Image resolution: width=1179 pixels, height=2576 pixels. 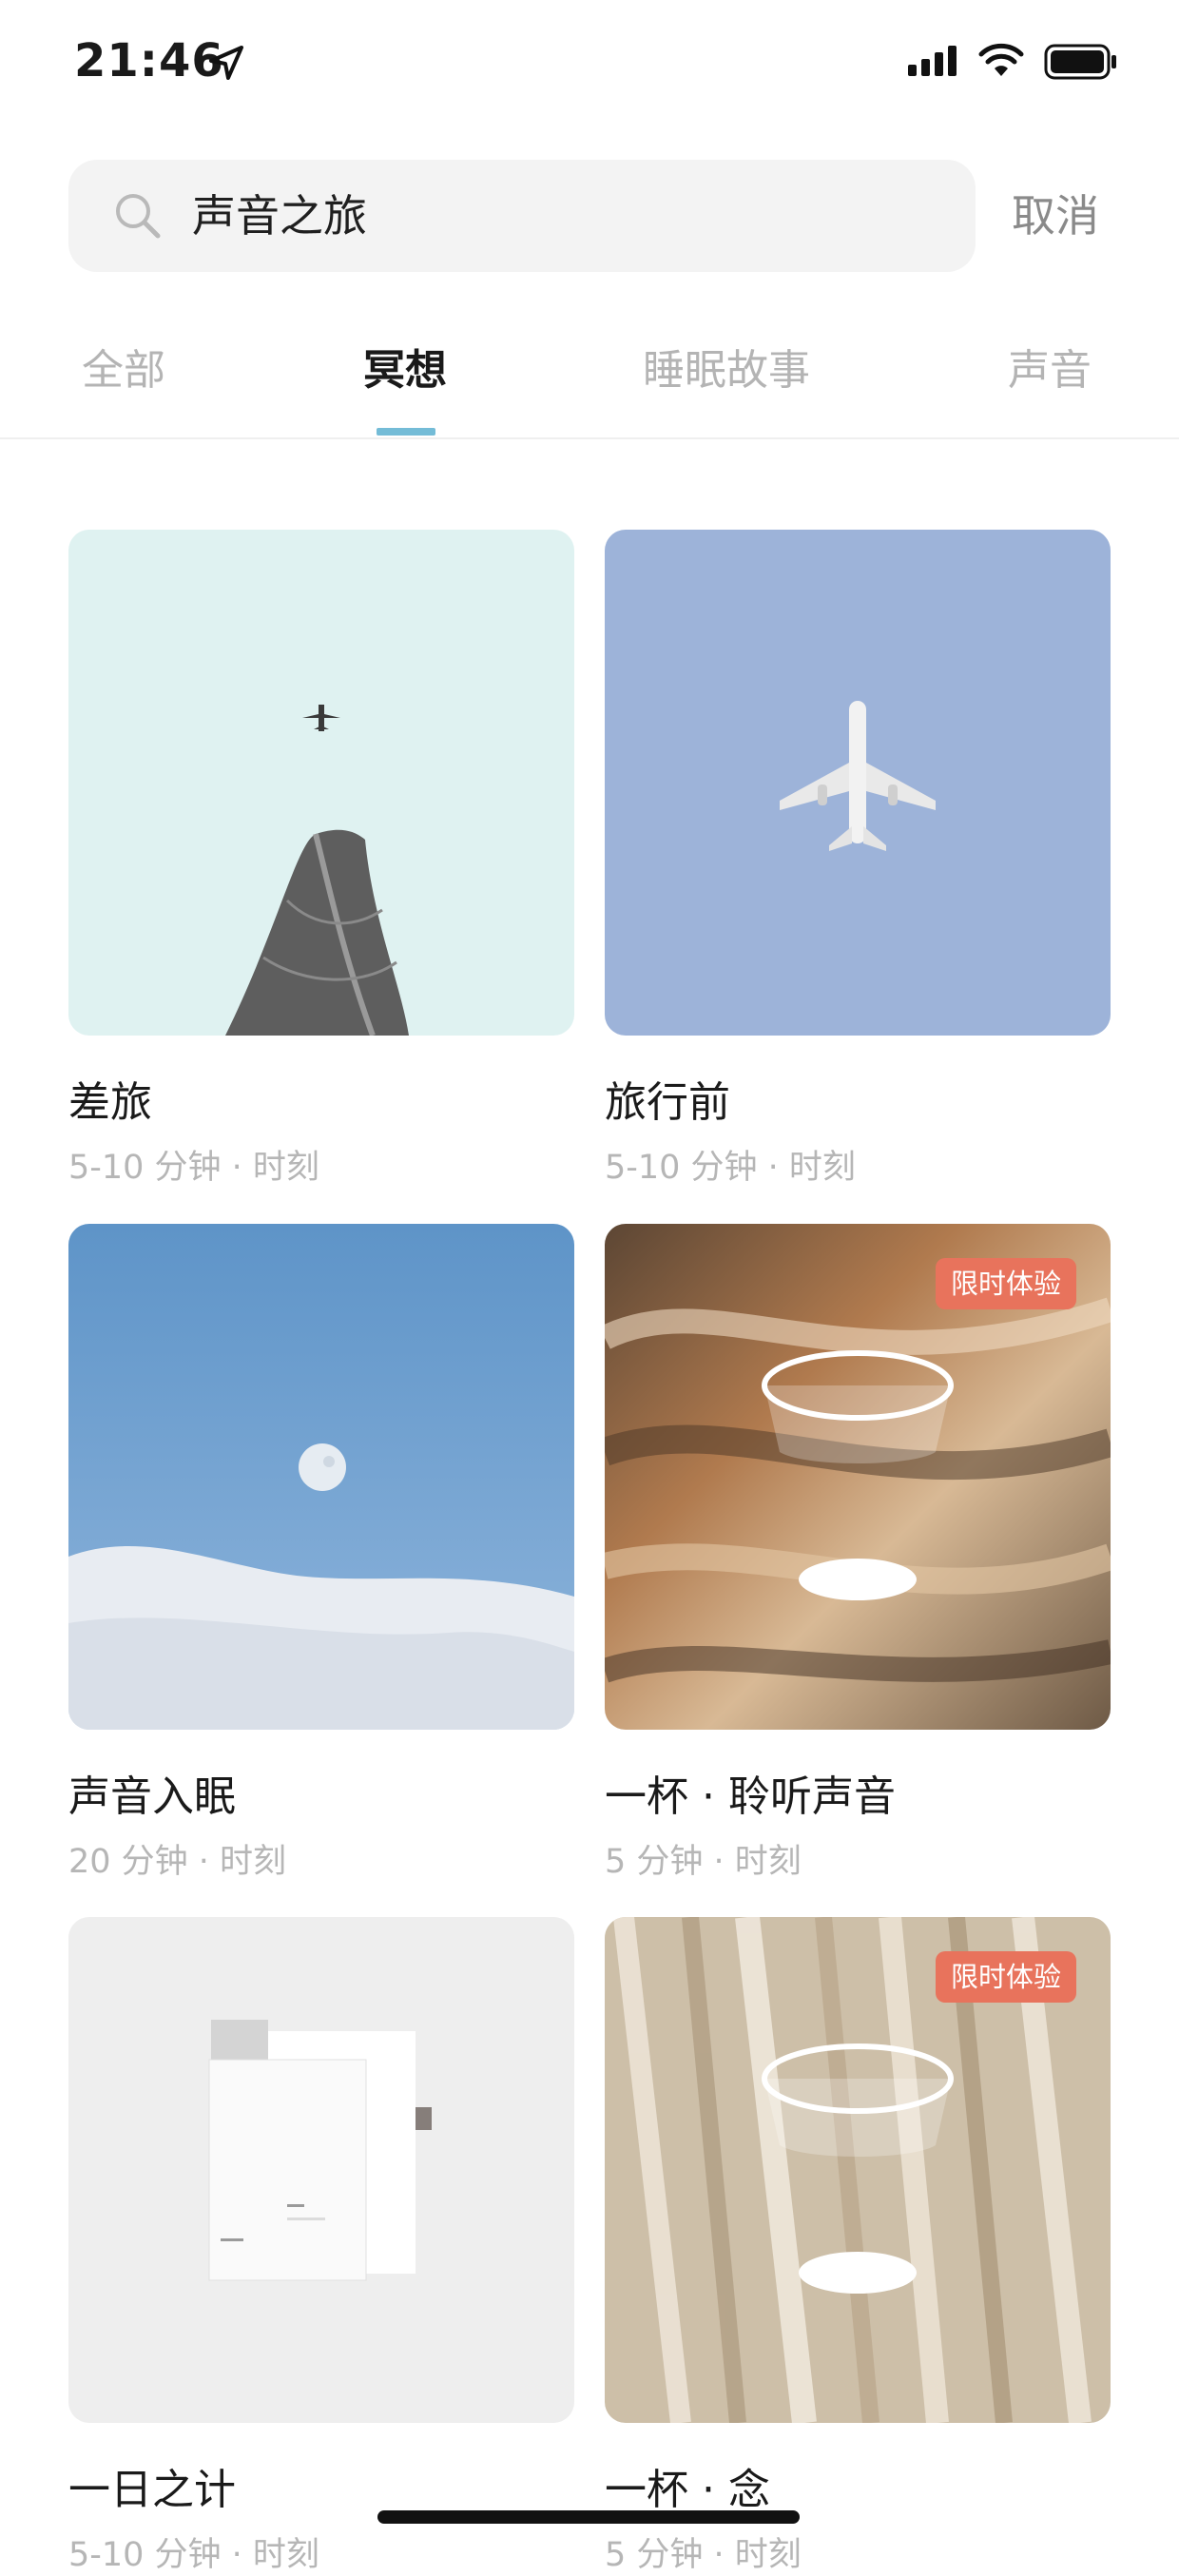 I want to click on category-tabs: 全部 冥想 睡眠故事 声音, so click(x=589, y=386).